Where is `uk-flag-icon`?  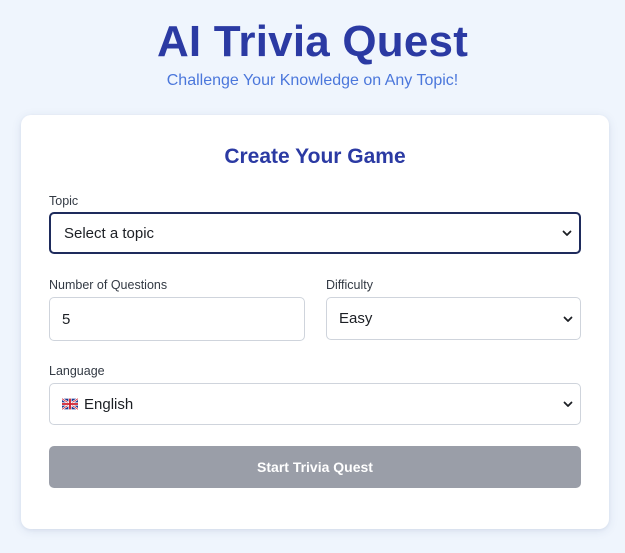
uk-flag-icon is located at coordinates (70, 404).